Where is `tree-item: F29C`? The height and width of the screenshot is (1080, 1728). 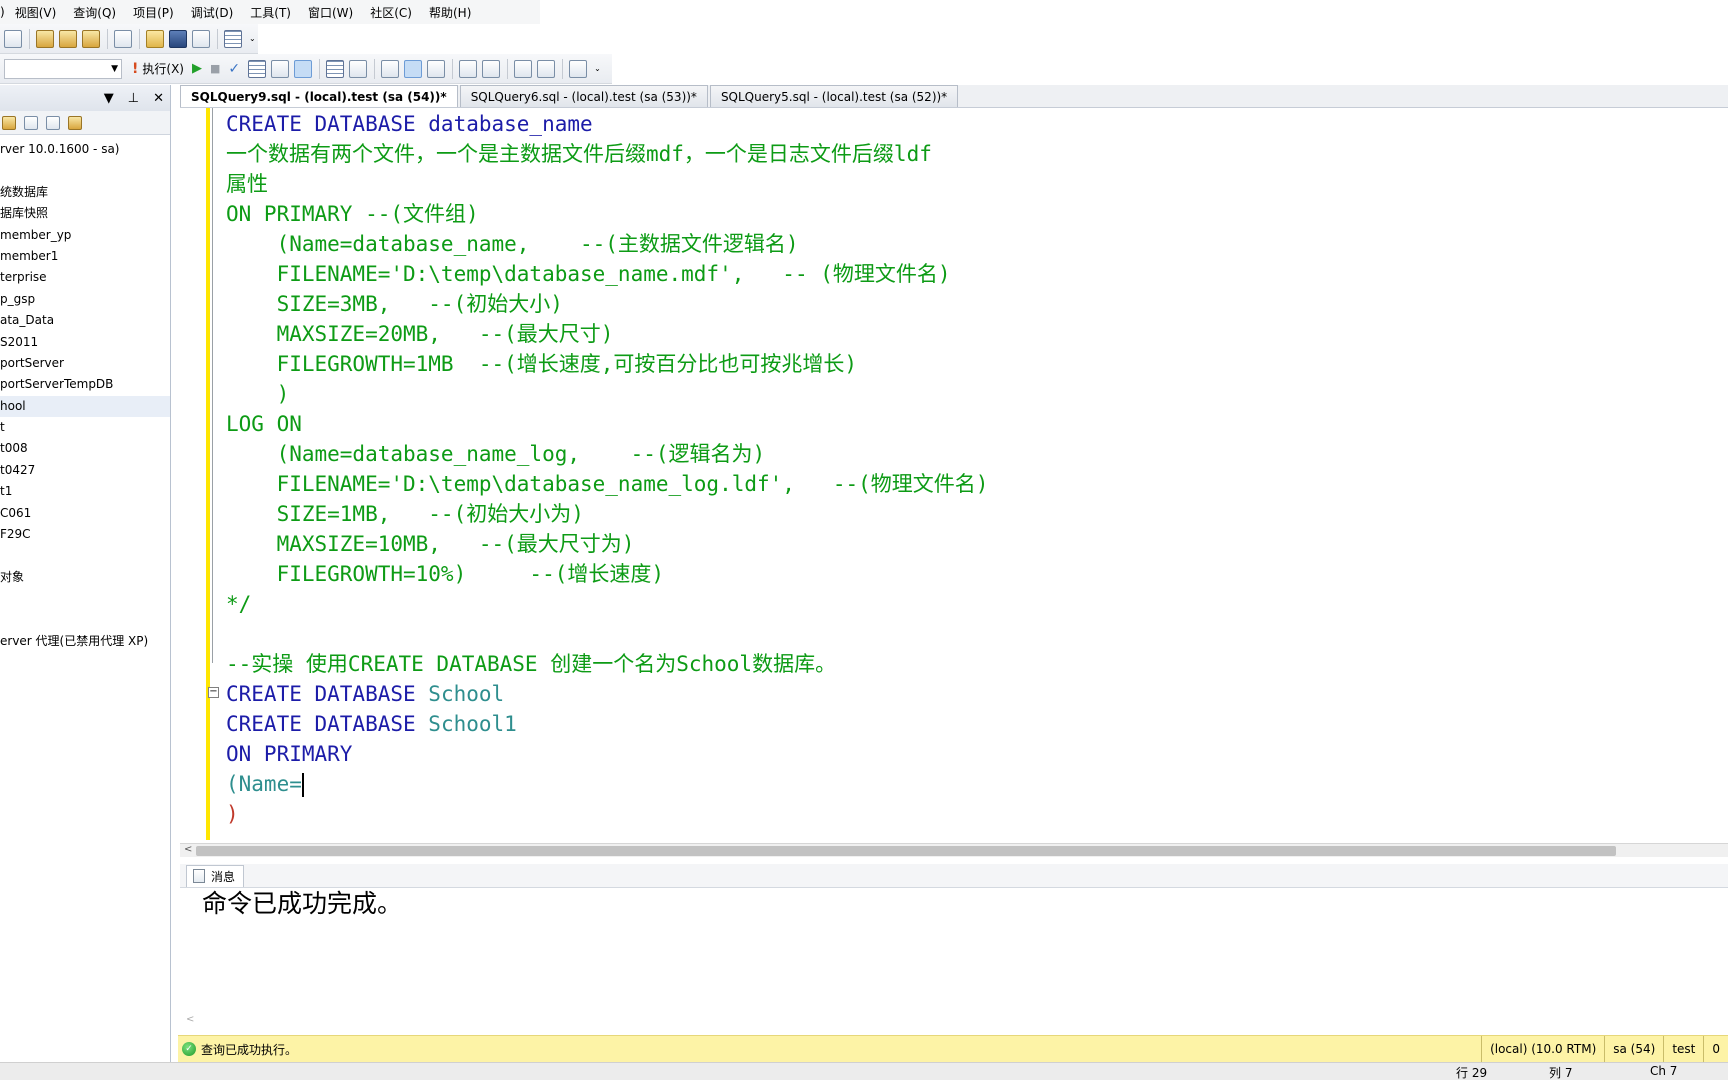
tree-item: F29C is located at coordinates (85, 534).